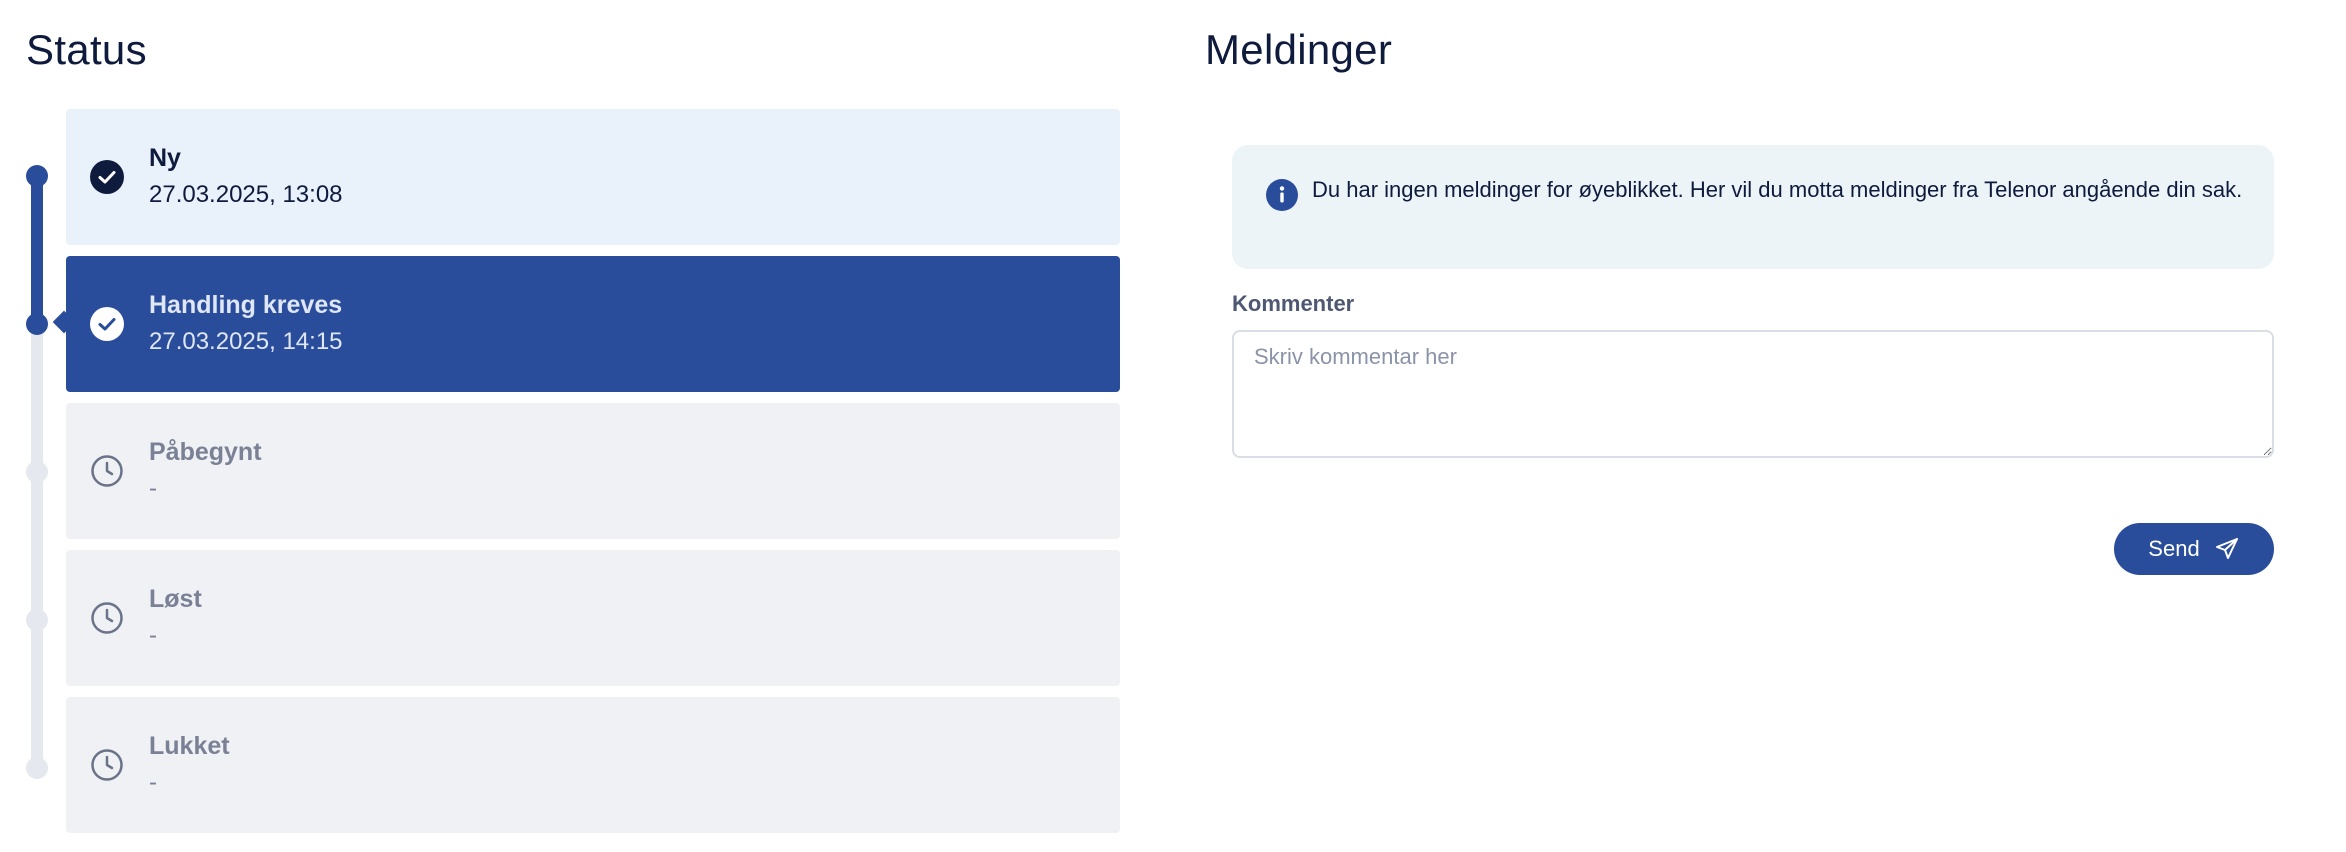  What do you see at coordinates (246, 194) in the screenshot?
I see `status-step-date: 27.03.2025, 13:08` at bounding box center [246, 194].